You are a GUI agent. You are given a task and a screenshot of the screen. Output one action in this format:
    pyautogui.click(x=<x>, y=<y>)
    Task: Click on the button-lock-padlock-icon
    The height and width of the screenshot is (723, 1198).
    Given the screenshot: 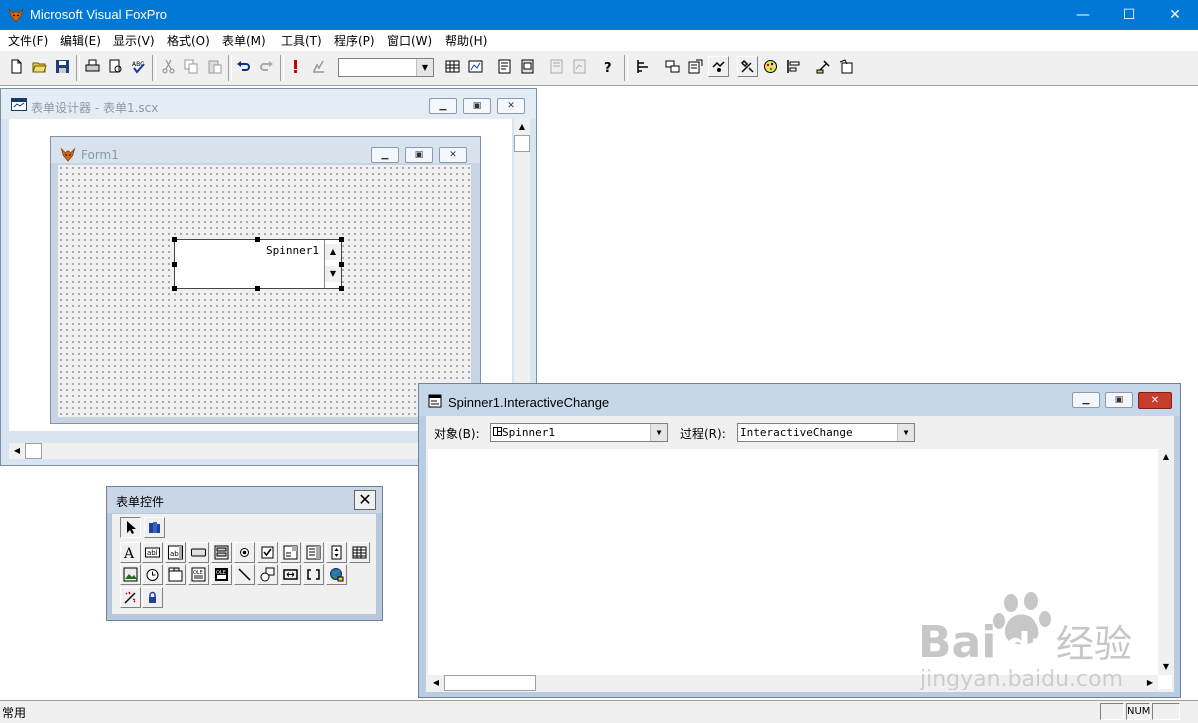 What is the action you would take?
    pyautogui.click(x=152, y=597)
    